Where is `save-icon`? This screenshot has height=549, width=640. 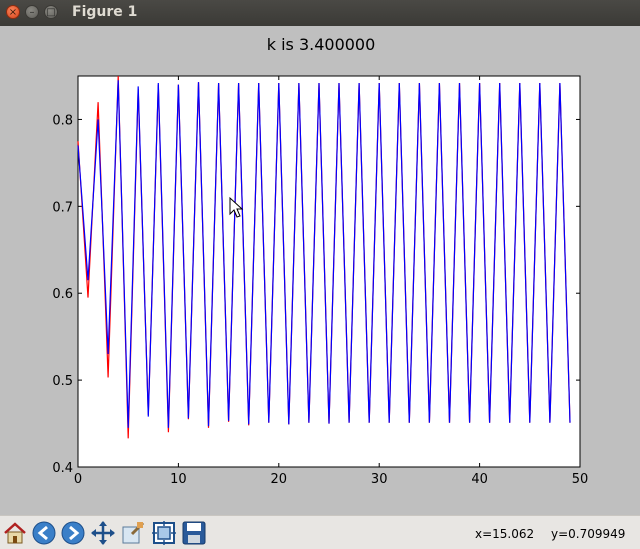 save-icon is located at coordinates (194, 533).